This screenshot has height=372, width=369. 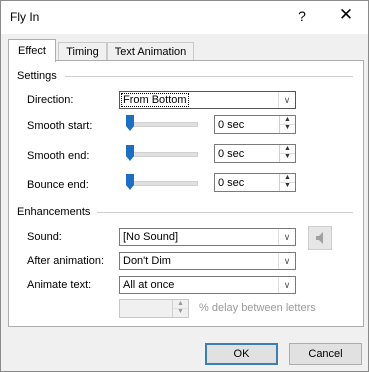 I want to click on after-animation-value: Don't Dim, so click(x=147, y=261).